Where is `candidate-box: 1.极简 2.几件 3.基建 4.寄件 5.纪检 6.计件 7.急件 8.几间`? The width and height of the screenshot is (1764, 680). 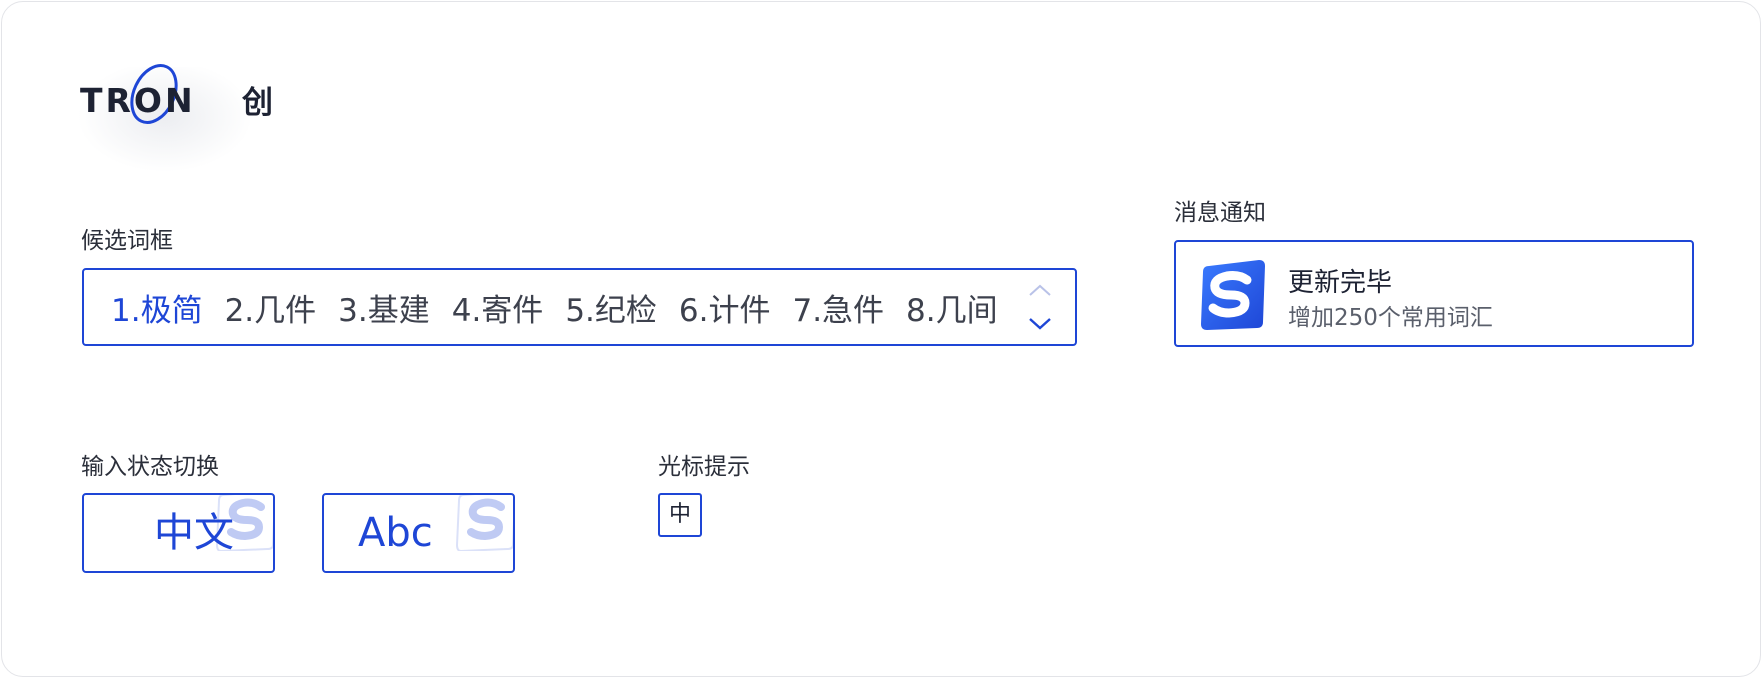
candidate-box: 1.极简 2.几件 3.基建 4.寄件 5.纪检 6.计件 7.急件 8.几间 is located at coordinates (579, 307).